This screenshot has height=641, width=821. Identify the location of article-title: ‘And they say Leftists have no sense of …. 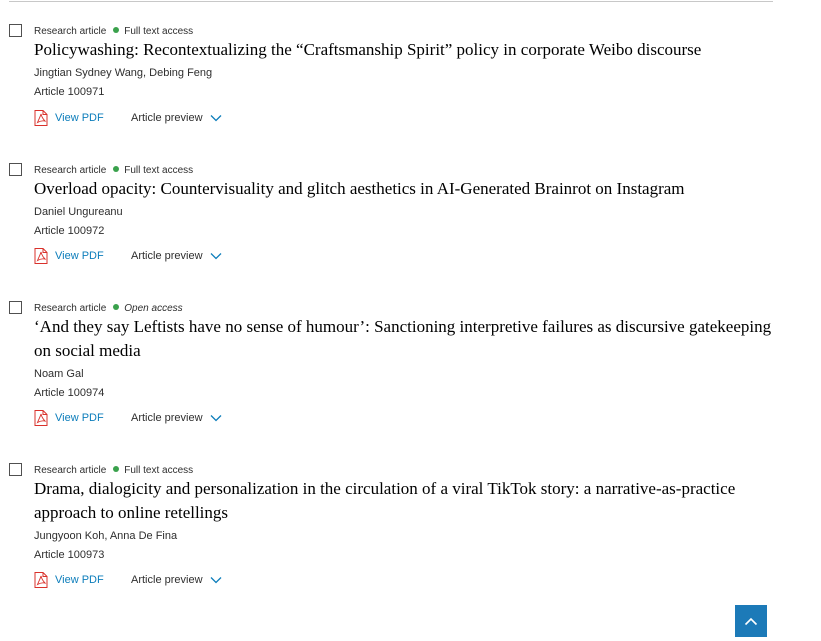
(404, 339).